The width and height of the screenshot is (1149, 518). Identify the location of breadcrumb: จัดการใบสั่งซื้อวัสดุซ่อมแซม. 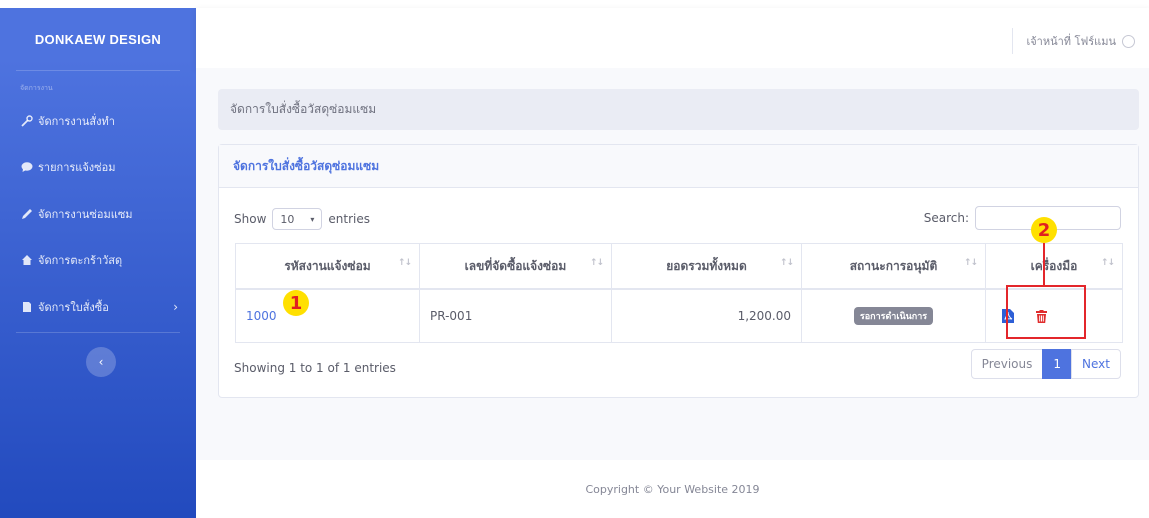
(678, 109).